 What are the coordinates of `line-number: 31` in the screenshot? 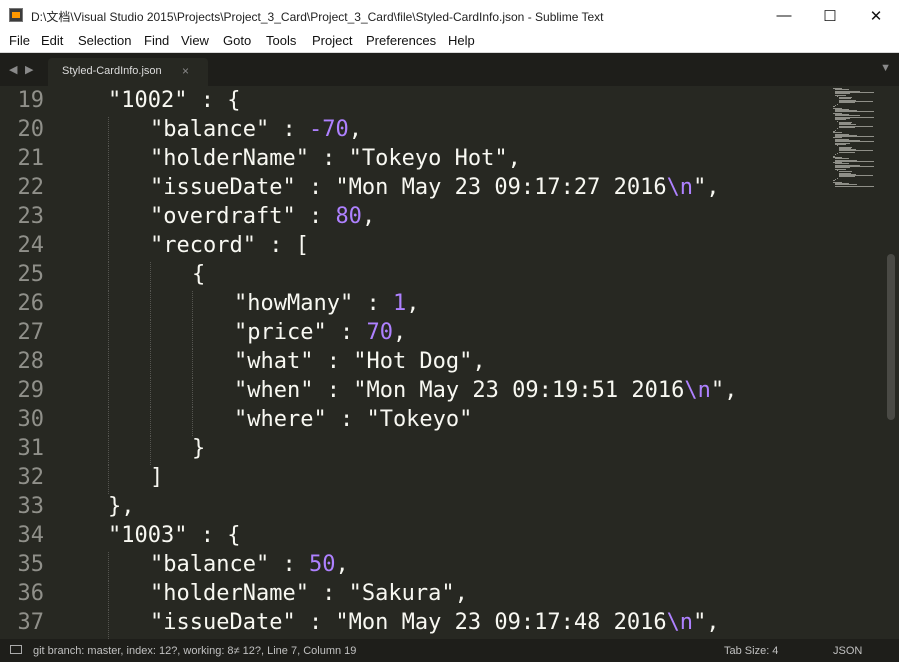 It's located at (31, 448).